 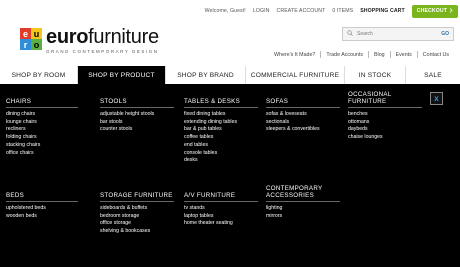 I want to click on logo-mark-letter: o, so click(x=36, y=44).